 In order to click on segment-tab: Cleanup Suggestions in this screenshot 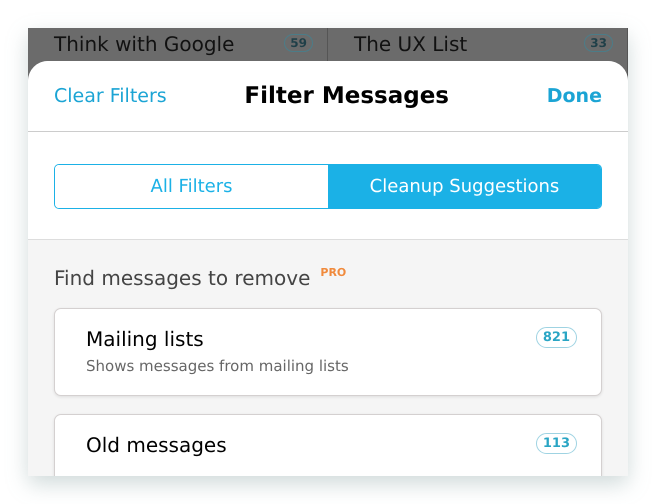, I will do `click(464, 186)`.